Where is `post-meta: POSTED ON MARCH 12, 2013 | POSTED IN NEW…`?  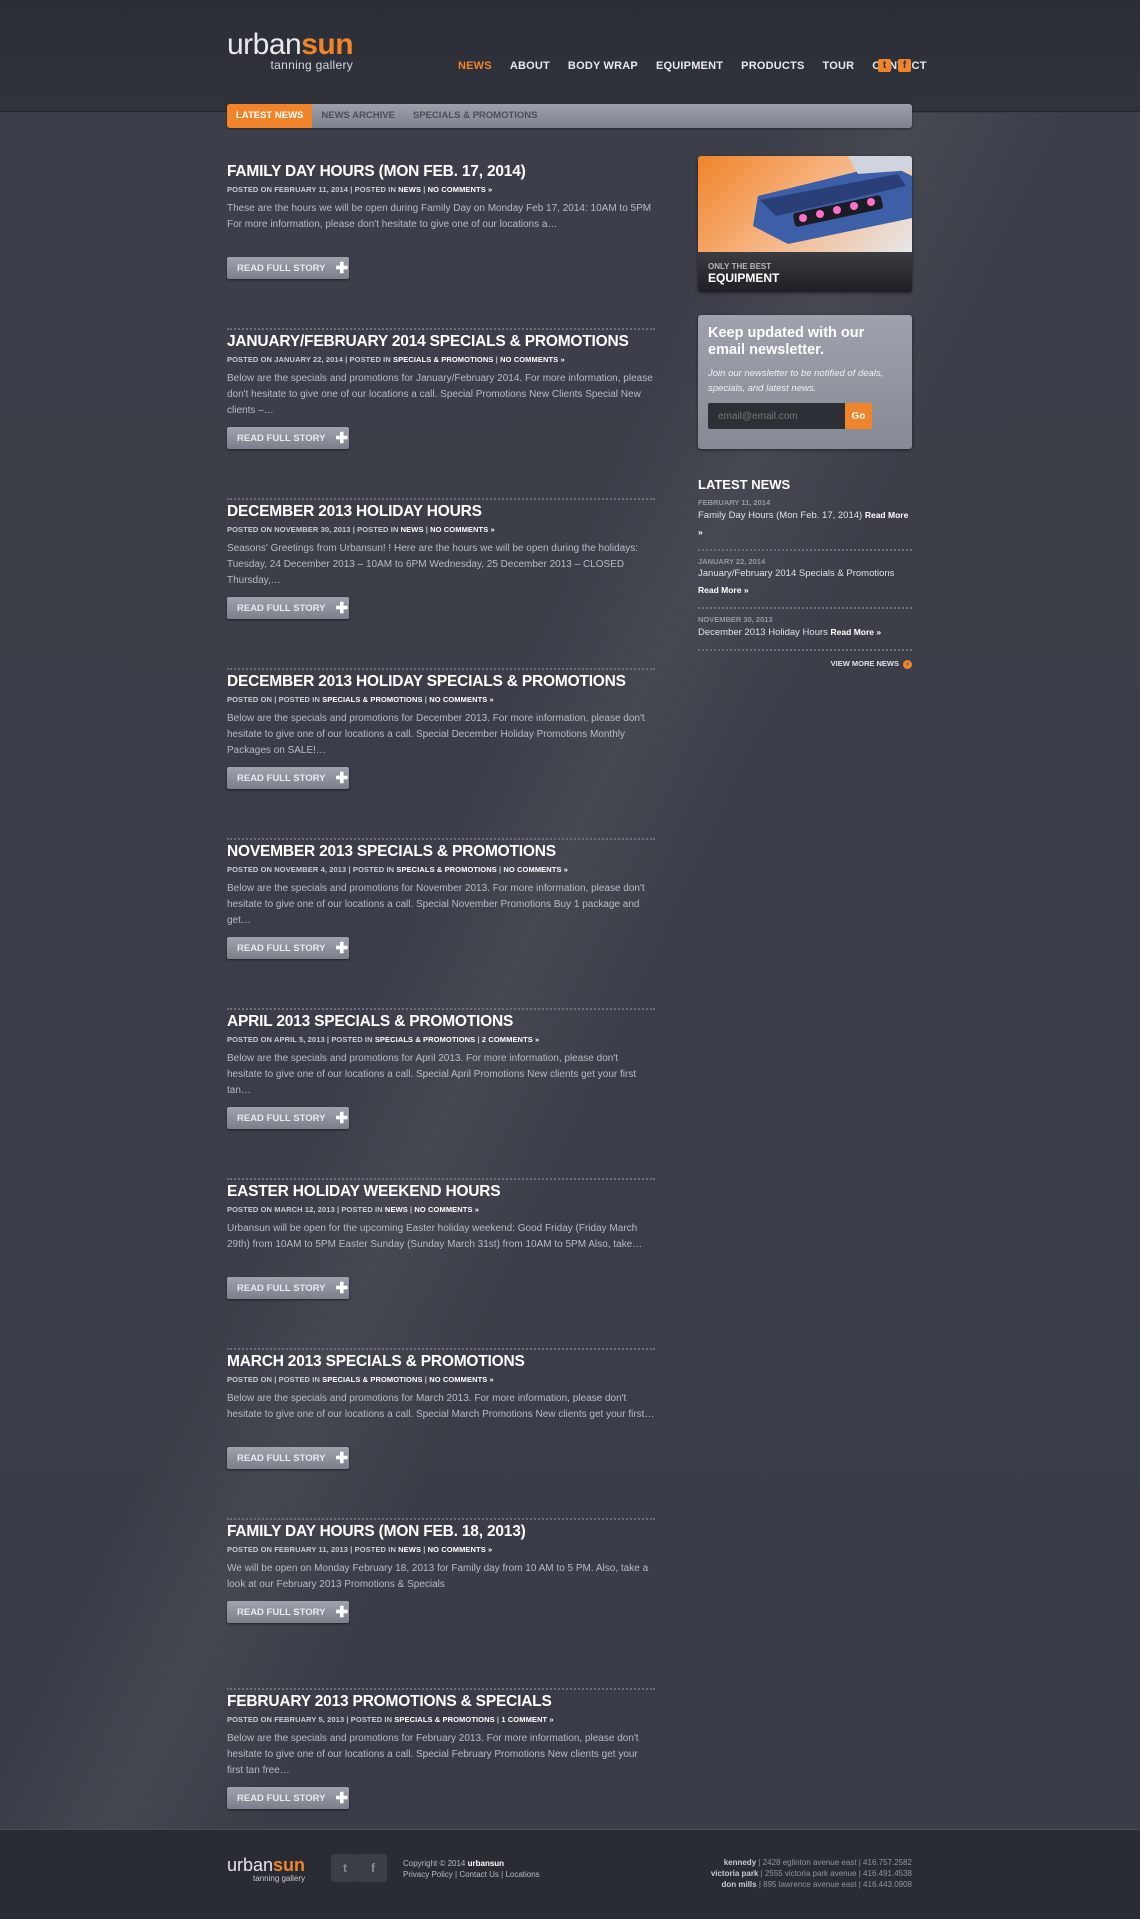 post-meta: POSTED ON MARCH 12, 2013 | POSTED IN NEW… is located at coordinates (353, 1209).